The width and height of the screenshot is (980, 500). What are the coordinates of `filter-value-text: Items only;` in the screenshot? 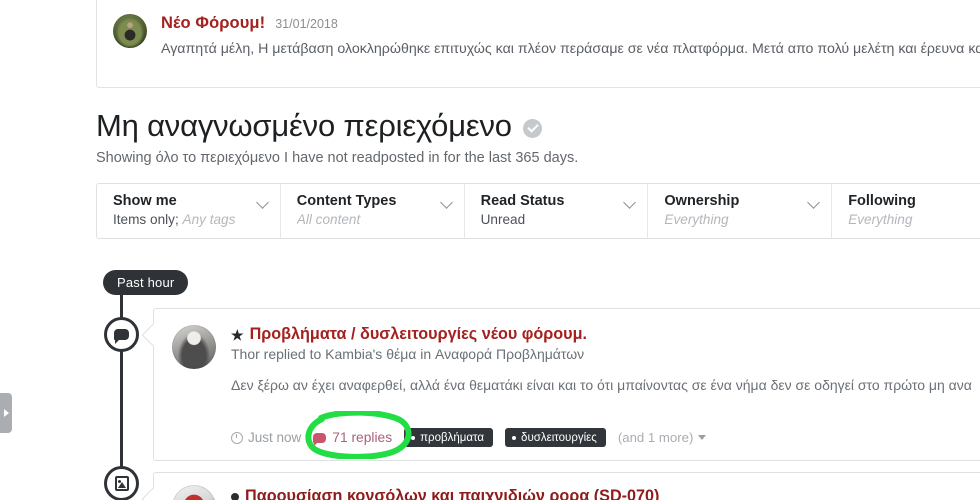 It's located at (146, 219).